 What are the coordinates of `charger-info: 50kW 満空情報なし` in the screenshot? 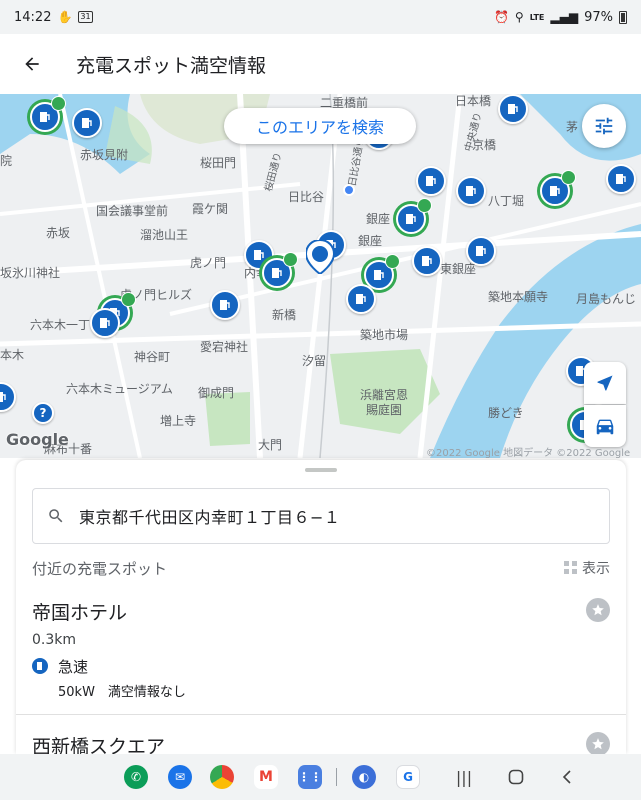 It's located at (122, 692).